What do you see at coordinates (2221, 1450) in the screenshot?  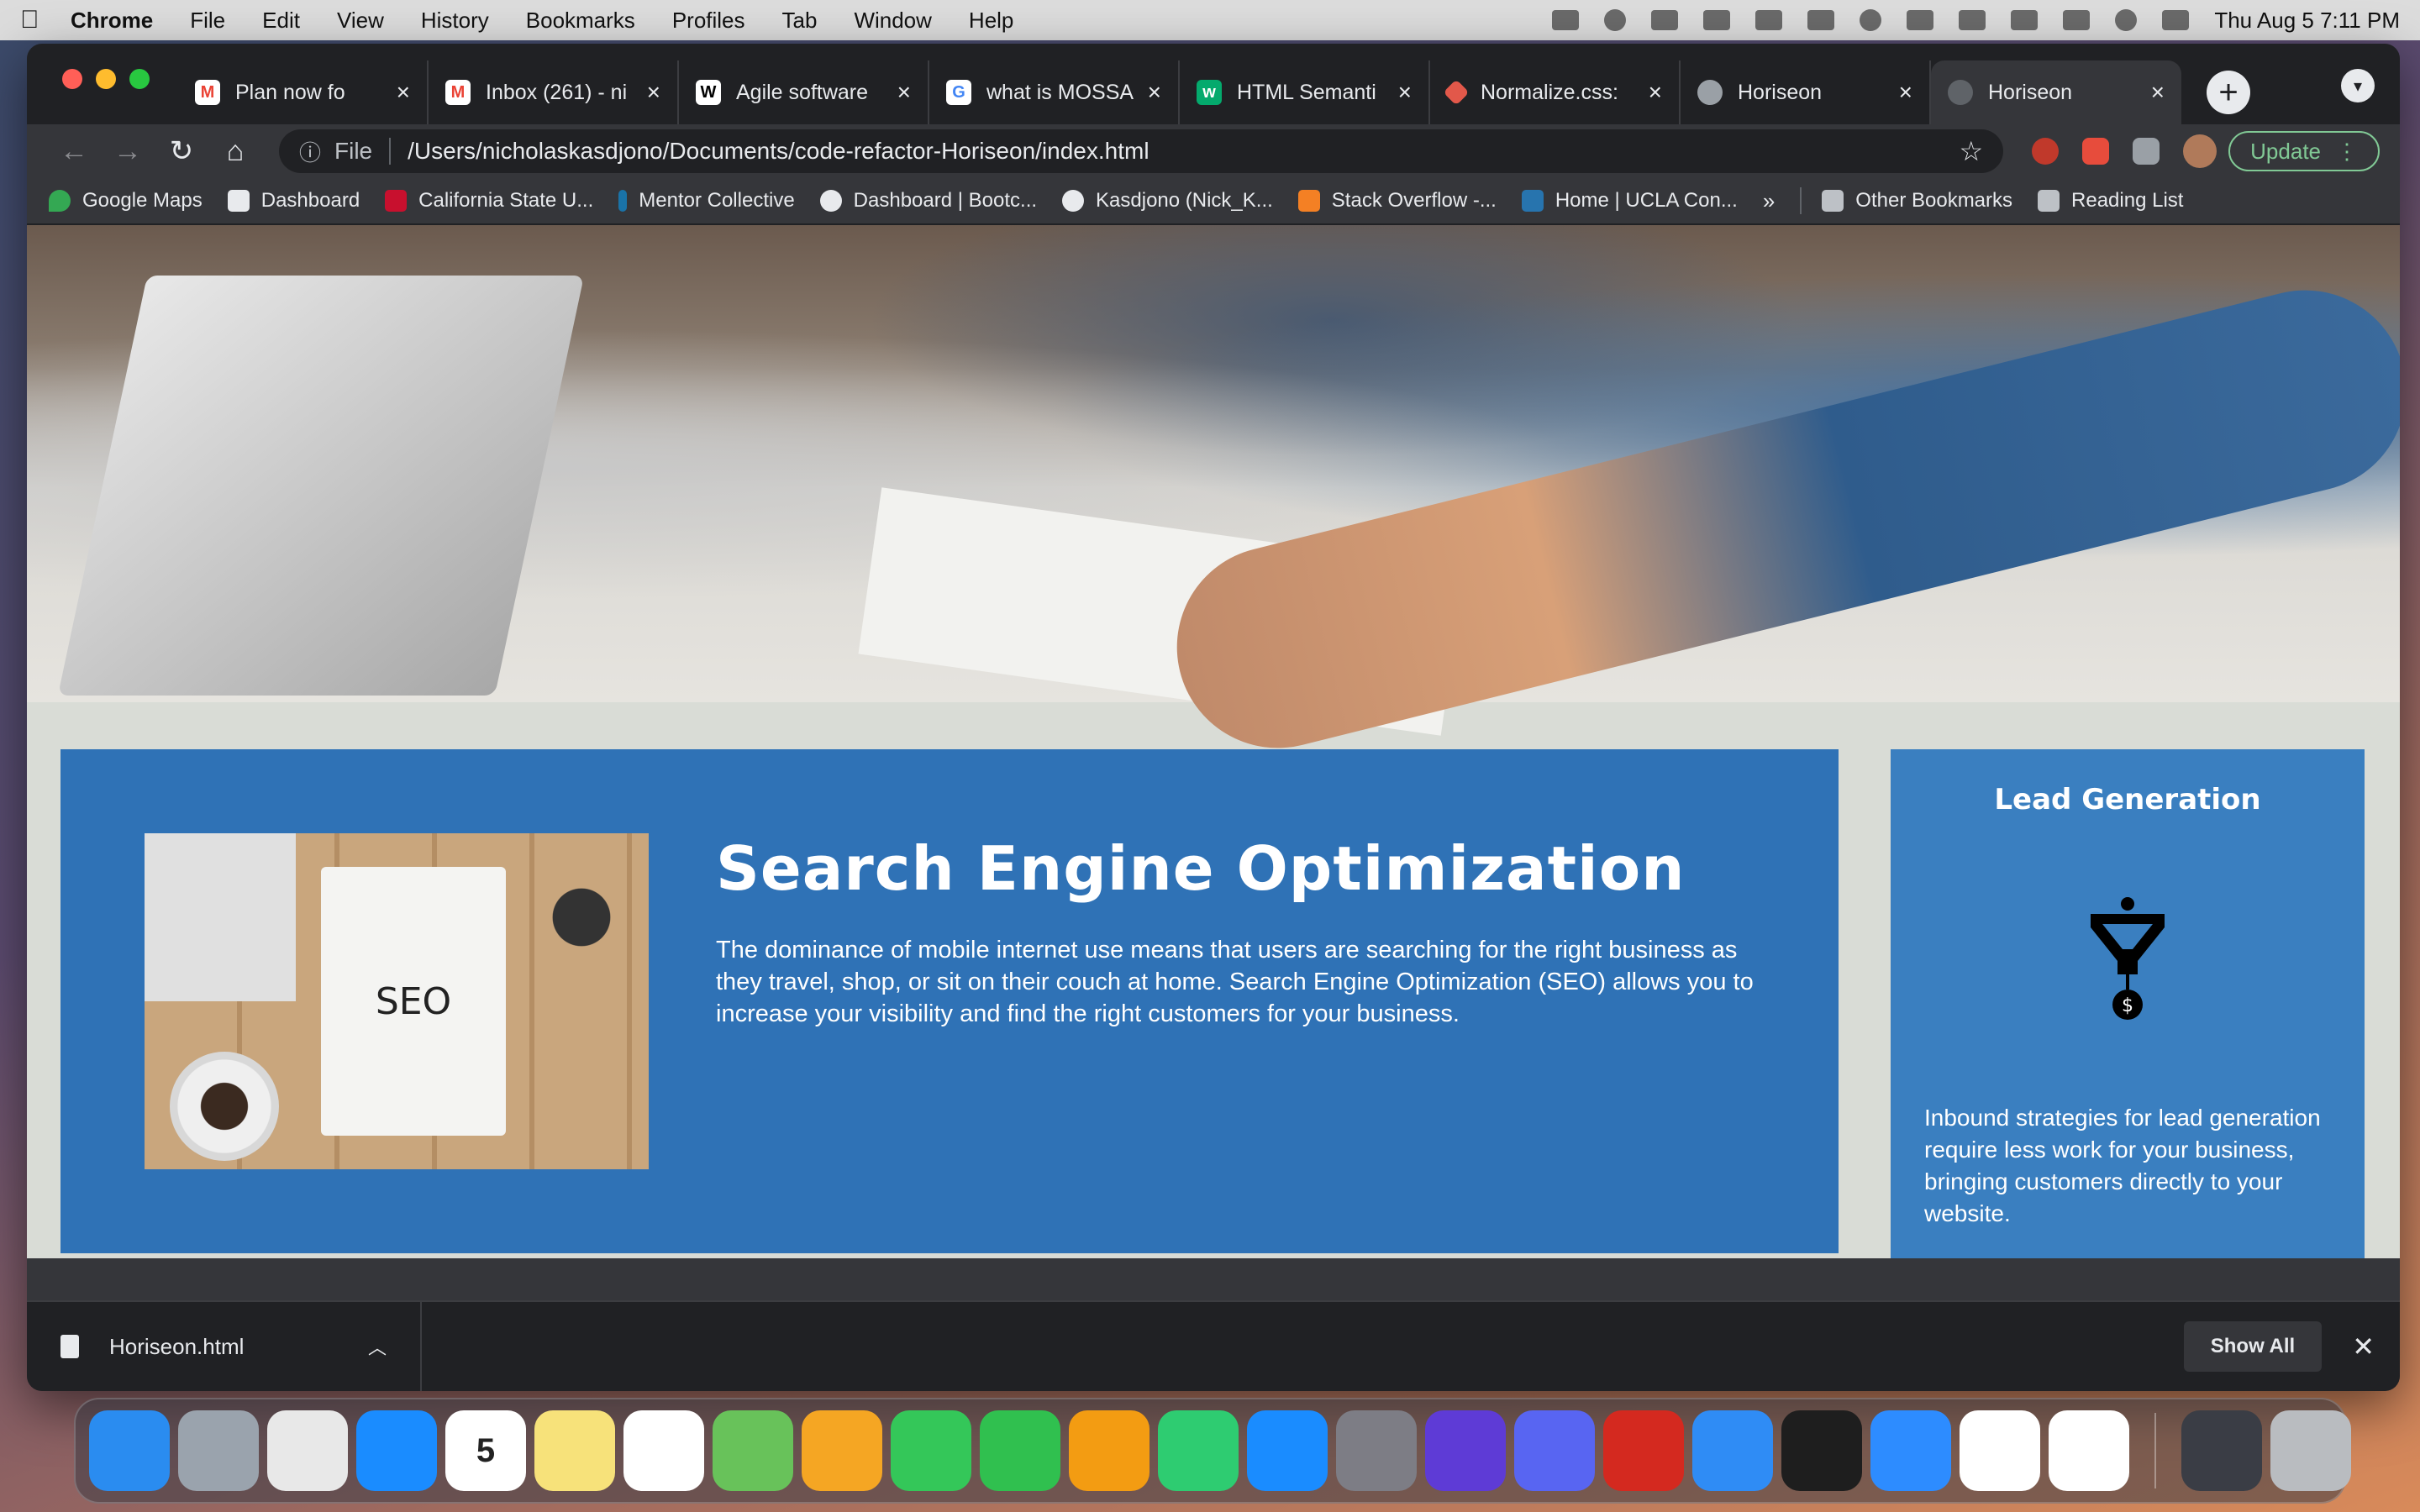 I see `dock-downloads-stack-icon` at bounding box center [2221, 1450].